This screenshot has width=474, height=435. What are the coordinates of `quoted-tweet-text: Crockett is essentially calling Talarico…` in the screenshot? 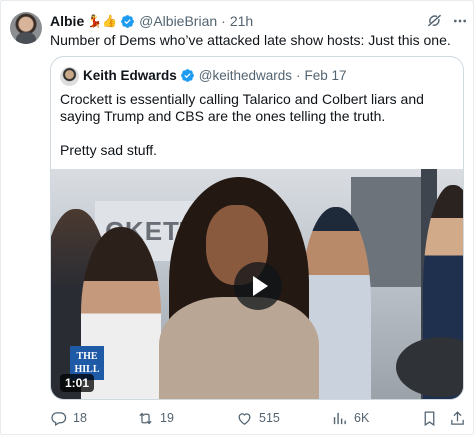 It's located at (258, 125).